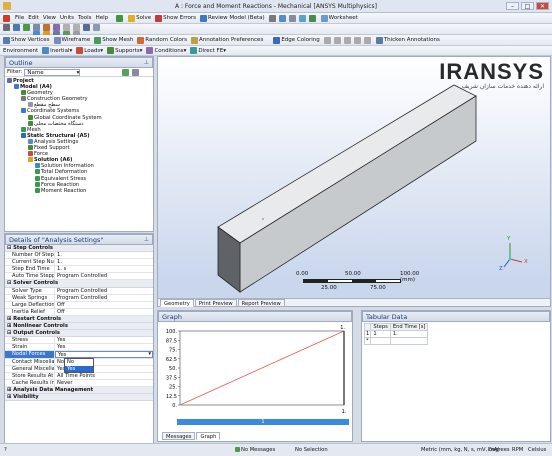  I want to click on chevron-down-icon: ▾, so click(149, 354).